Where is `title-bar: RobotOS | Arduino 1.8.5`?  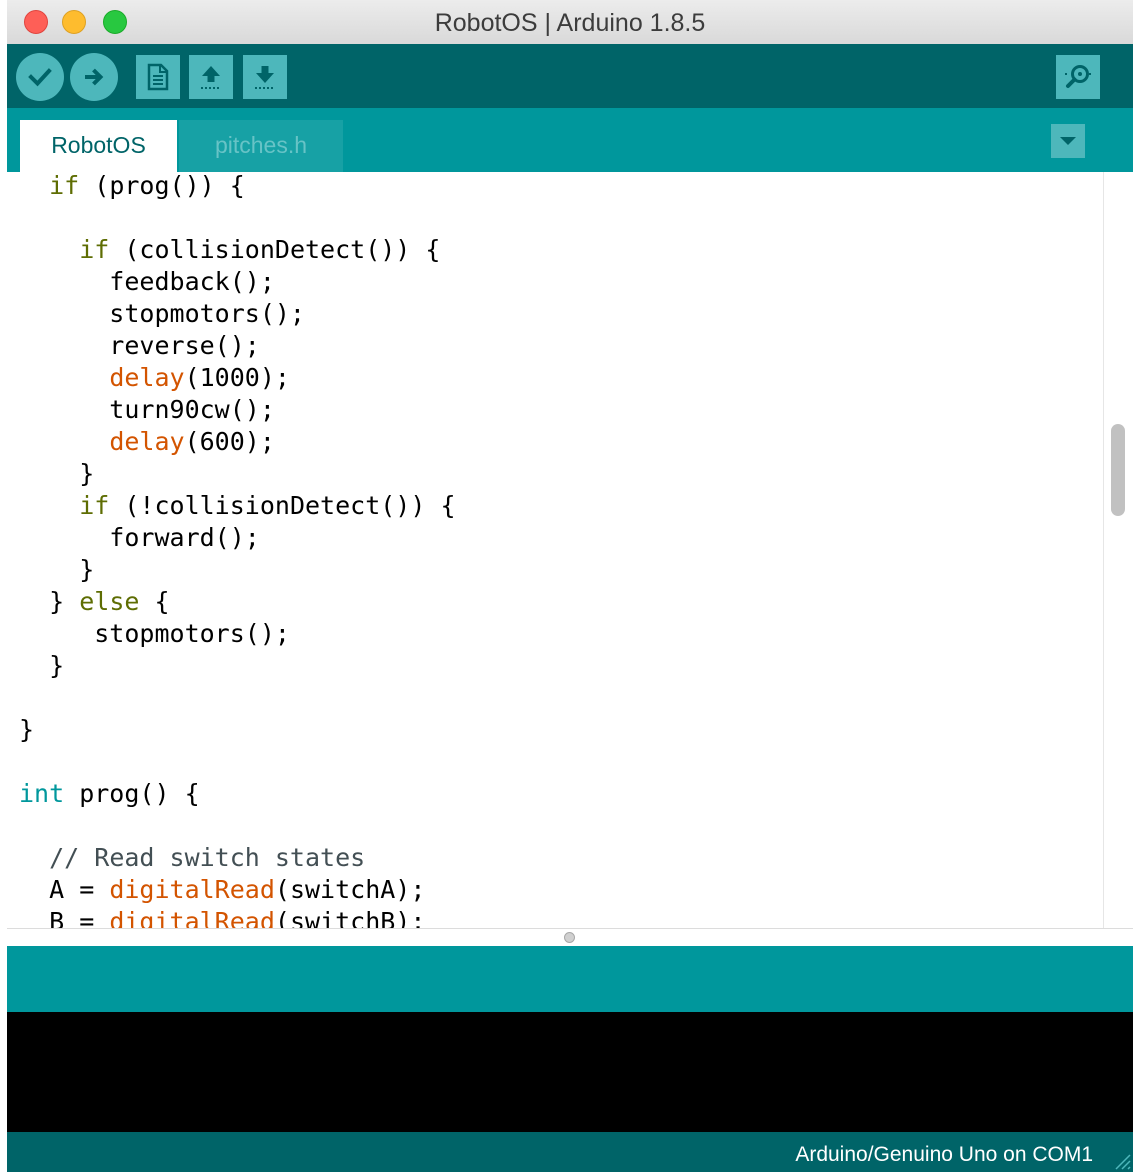
title-bar: RobotOS | Arduino 1.8.5 is located at coordinates (570, 22).